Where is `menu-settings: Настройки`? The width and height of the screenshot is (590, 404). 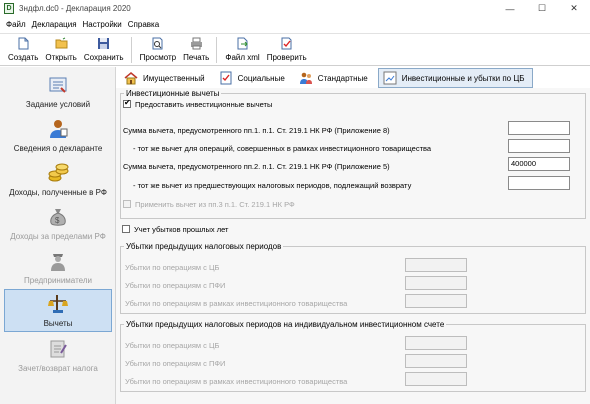
menu-settings: Настройки is located at coordinates (102, 24).